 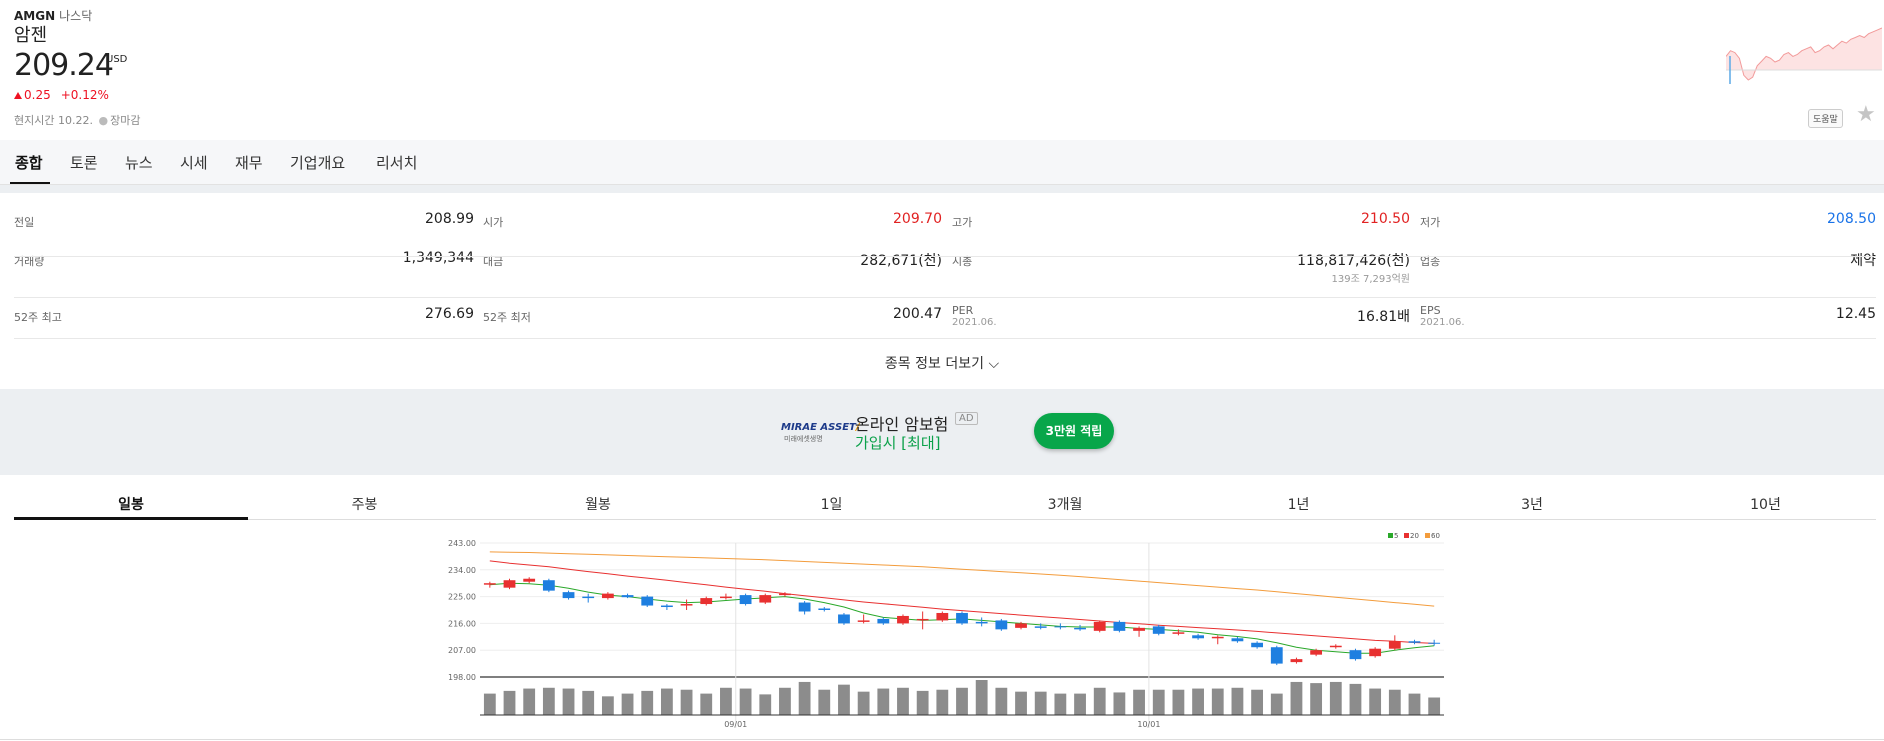 I want to click on ad-subline: 가입시 [최대], so click(x=898, y=443).